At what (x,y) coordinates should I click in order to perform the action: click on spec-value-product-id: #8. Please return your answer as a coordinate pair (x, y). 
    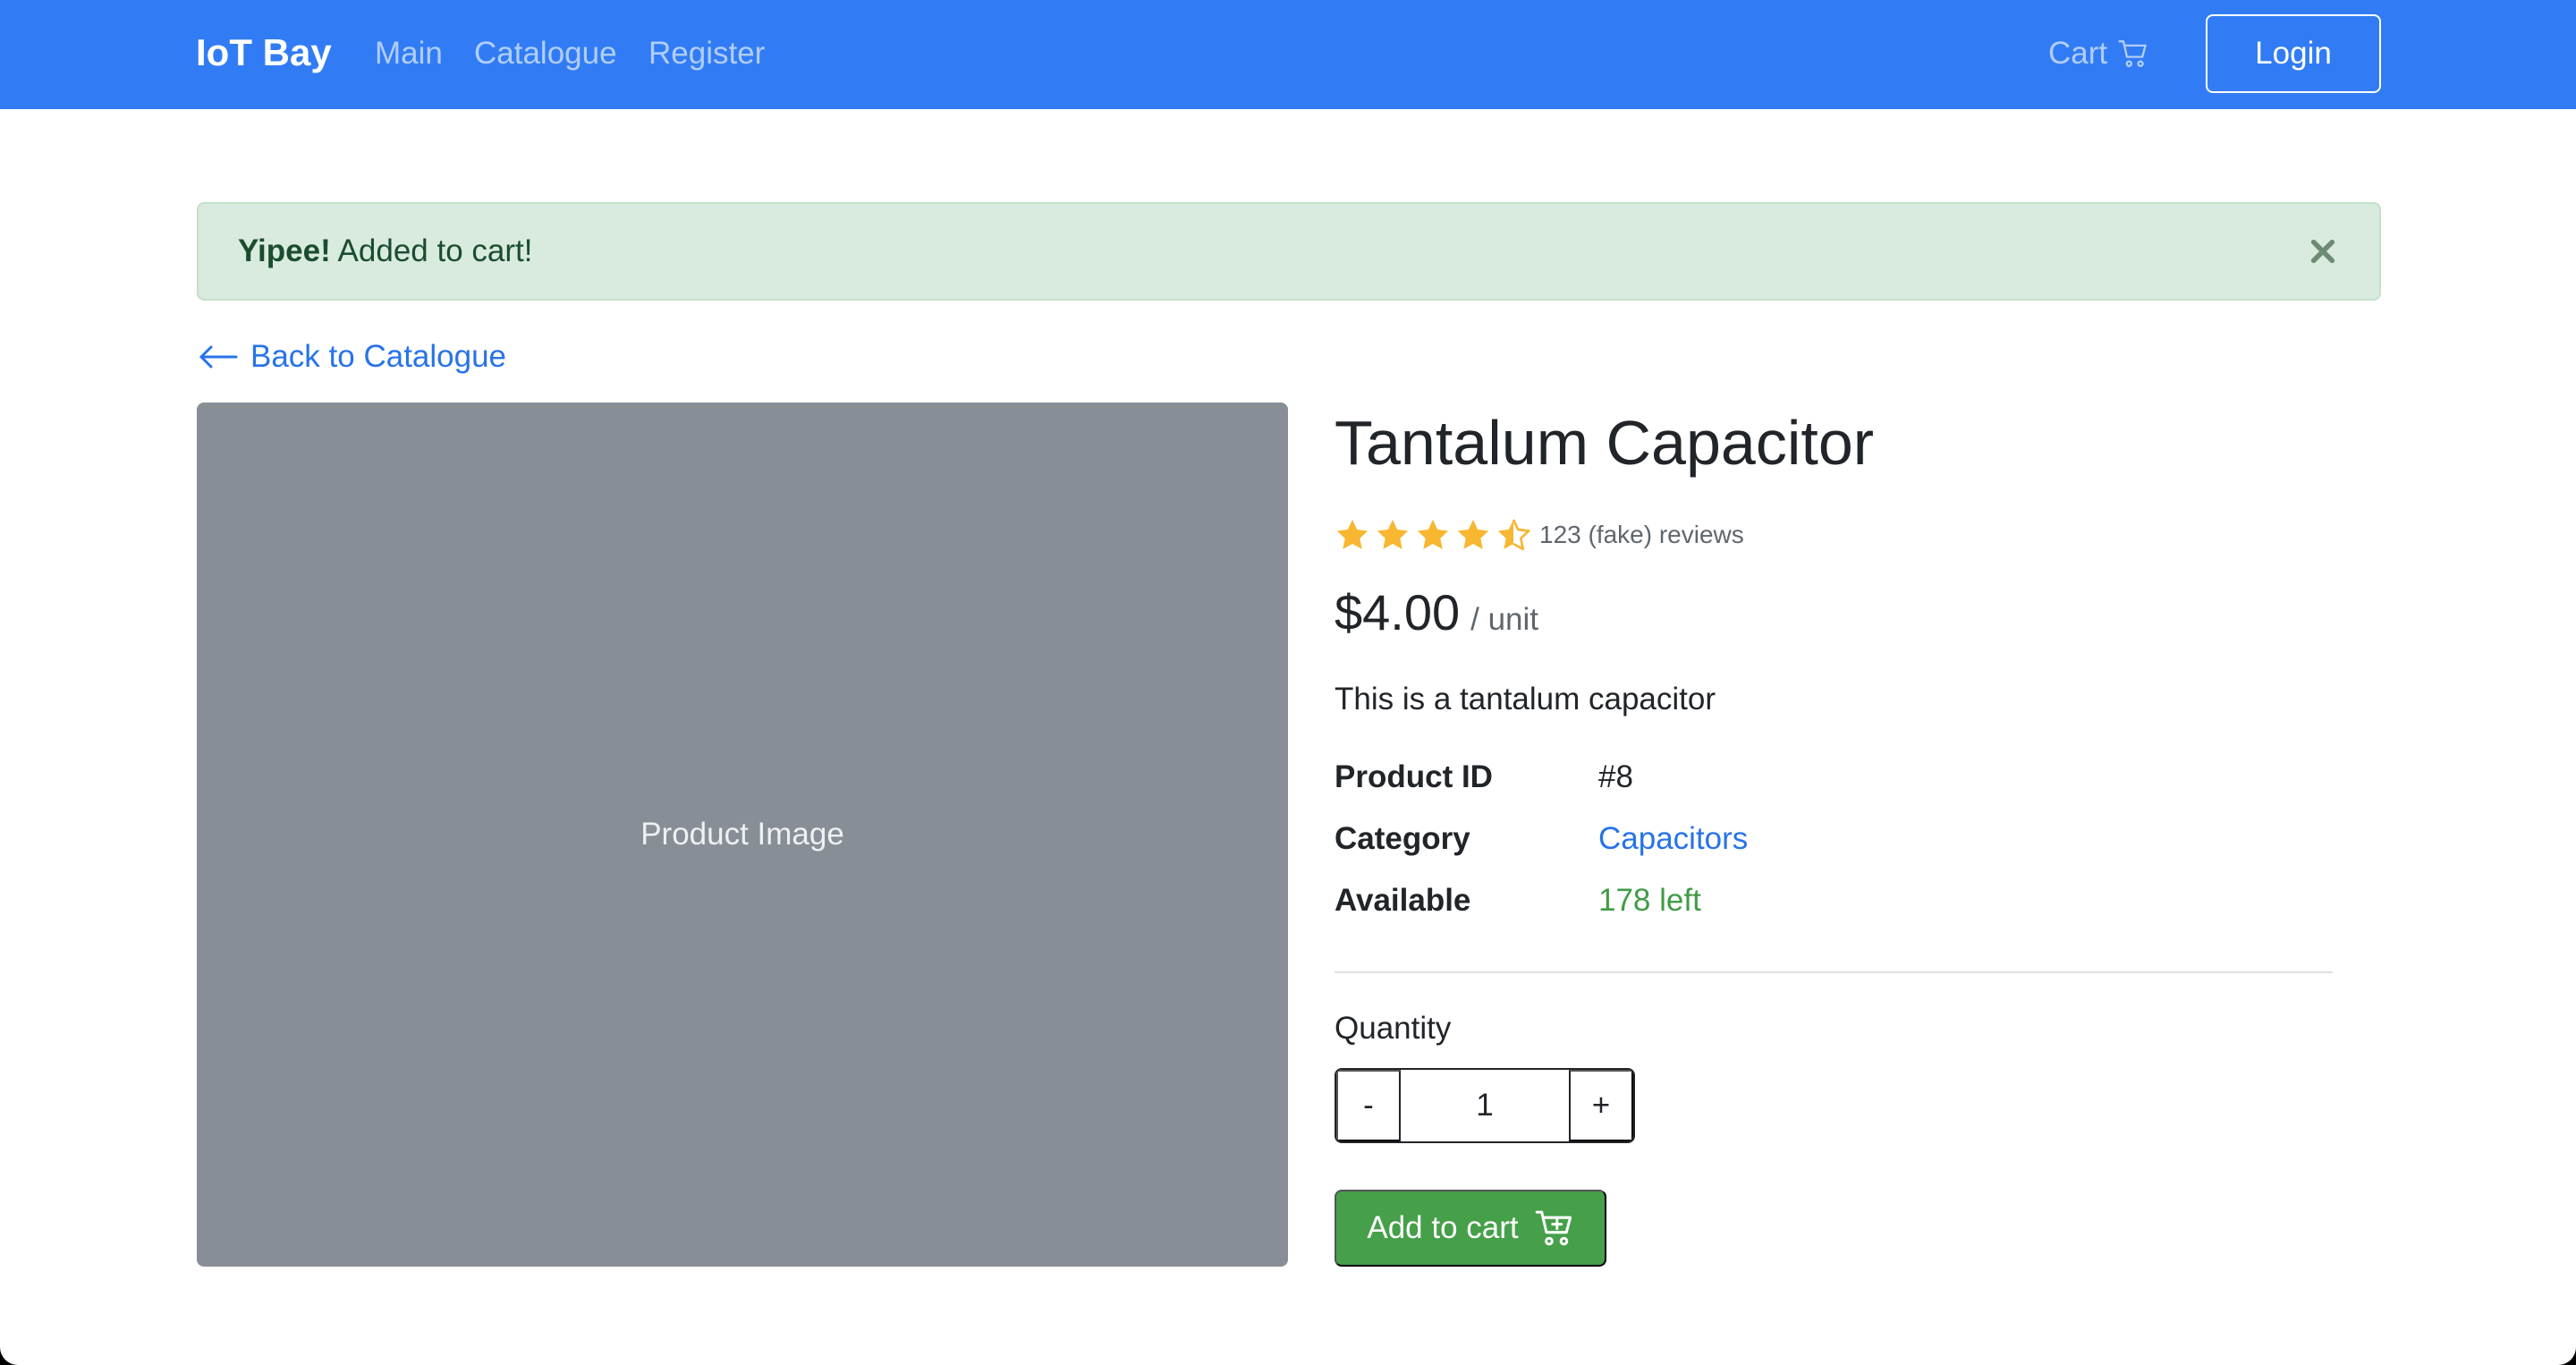
    Looking at the image, I should click on (1615, 776).